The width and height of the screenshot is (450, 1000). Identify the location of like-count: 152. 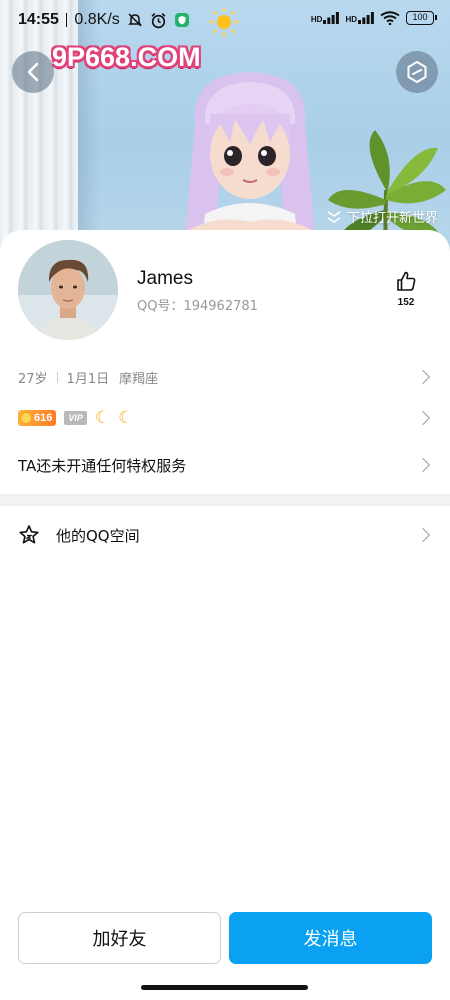
(406, 302).